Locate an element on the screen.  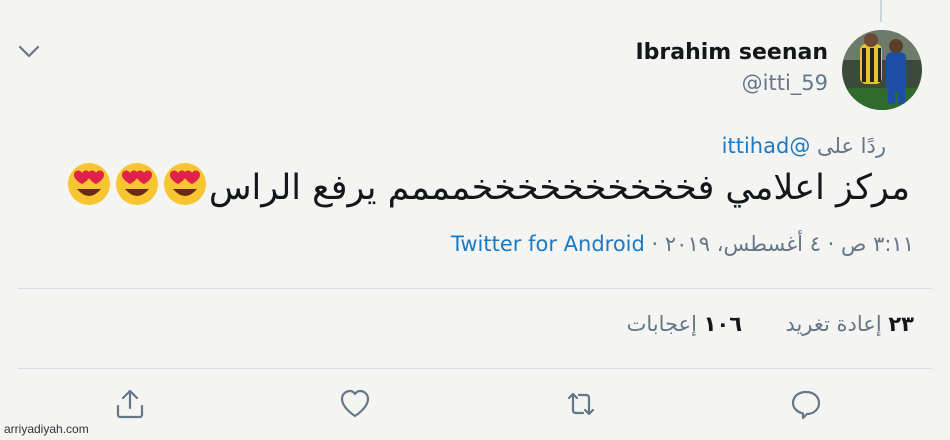
like-icon is located at coordinates (355, 404).